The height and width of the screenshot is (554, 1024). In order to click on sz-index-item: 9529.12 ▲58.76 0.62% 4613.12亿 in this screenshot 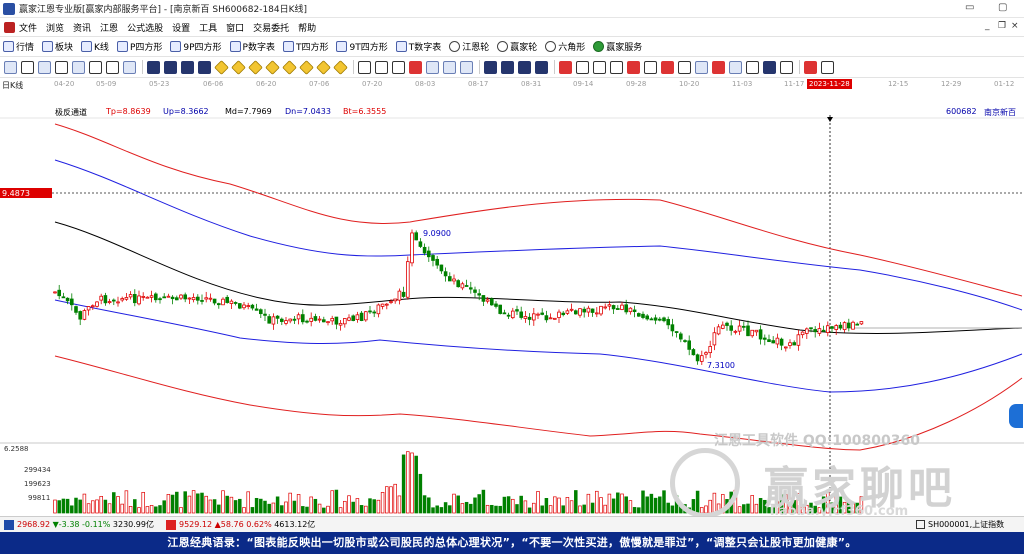, I will do `click(240, 524)`.